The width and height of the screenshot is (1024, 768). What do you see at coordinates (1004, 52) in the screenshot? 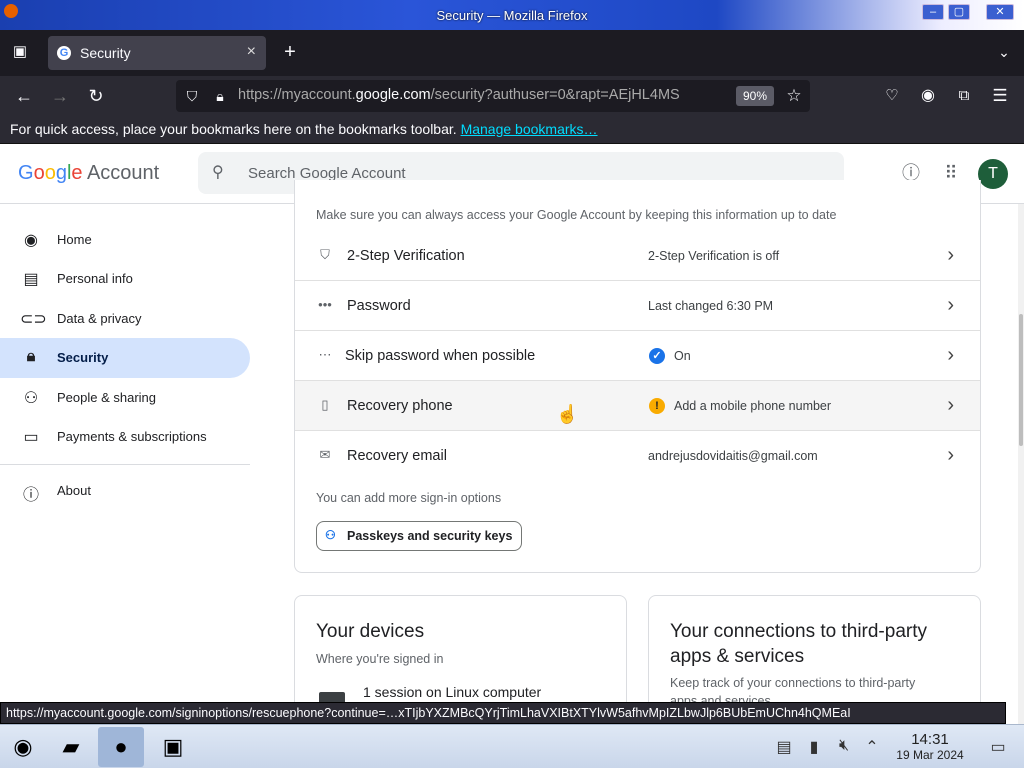
I see `chevron-down-icon: ⌄` at bounding box center [1004, 52].